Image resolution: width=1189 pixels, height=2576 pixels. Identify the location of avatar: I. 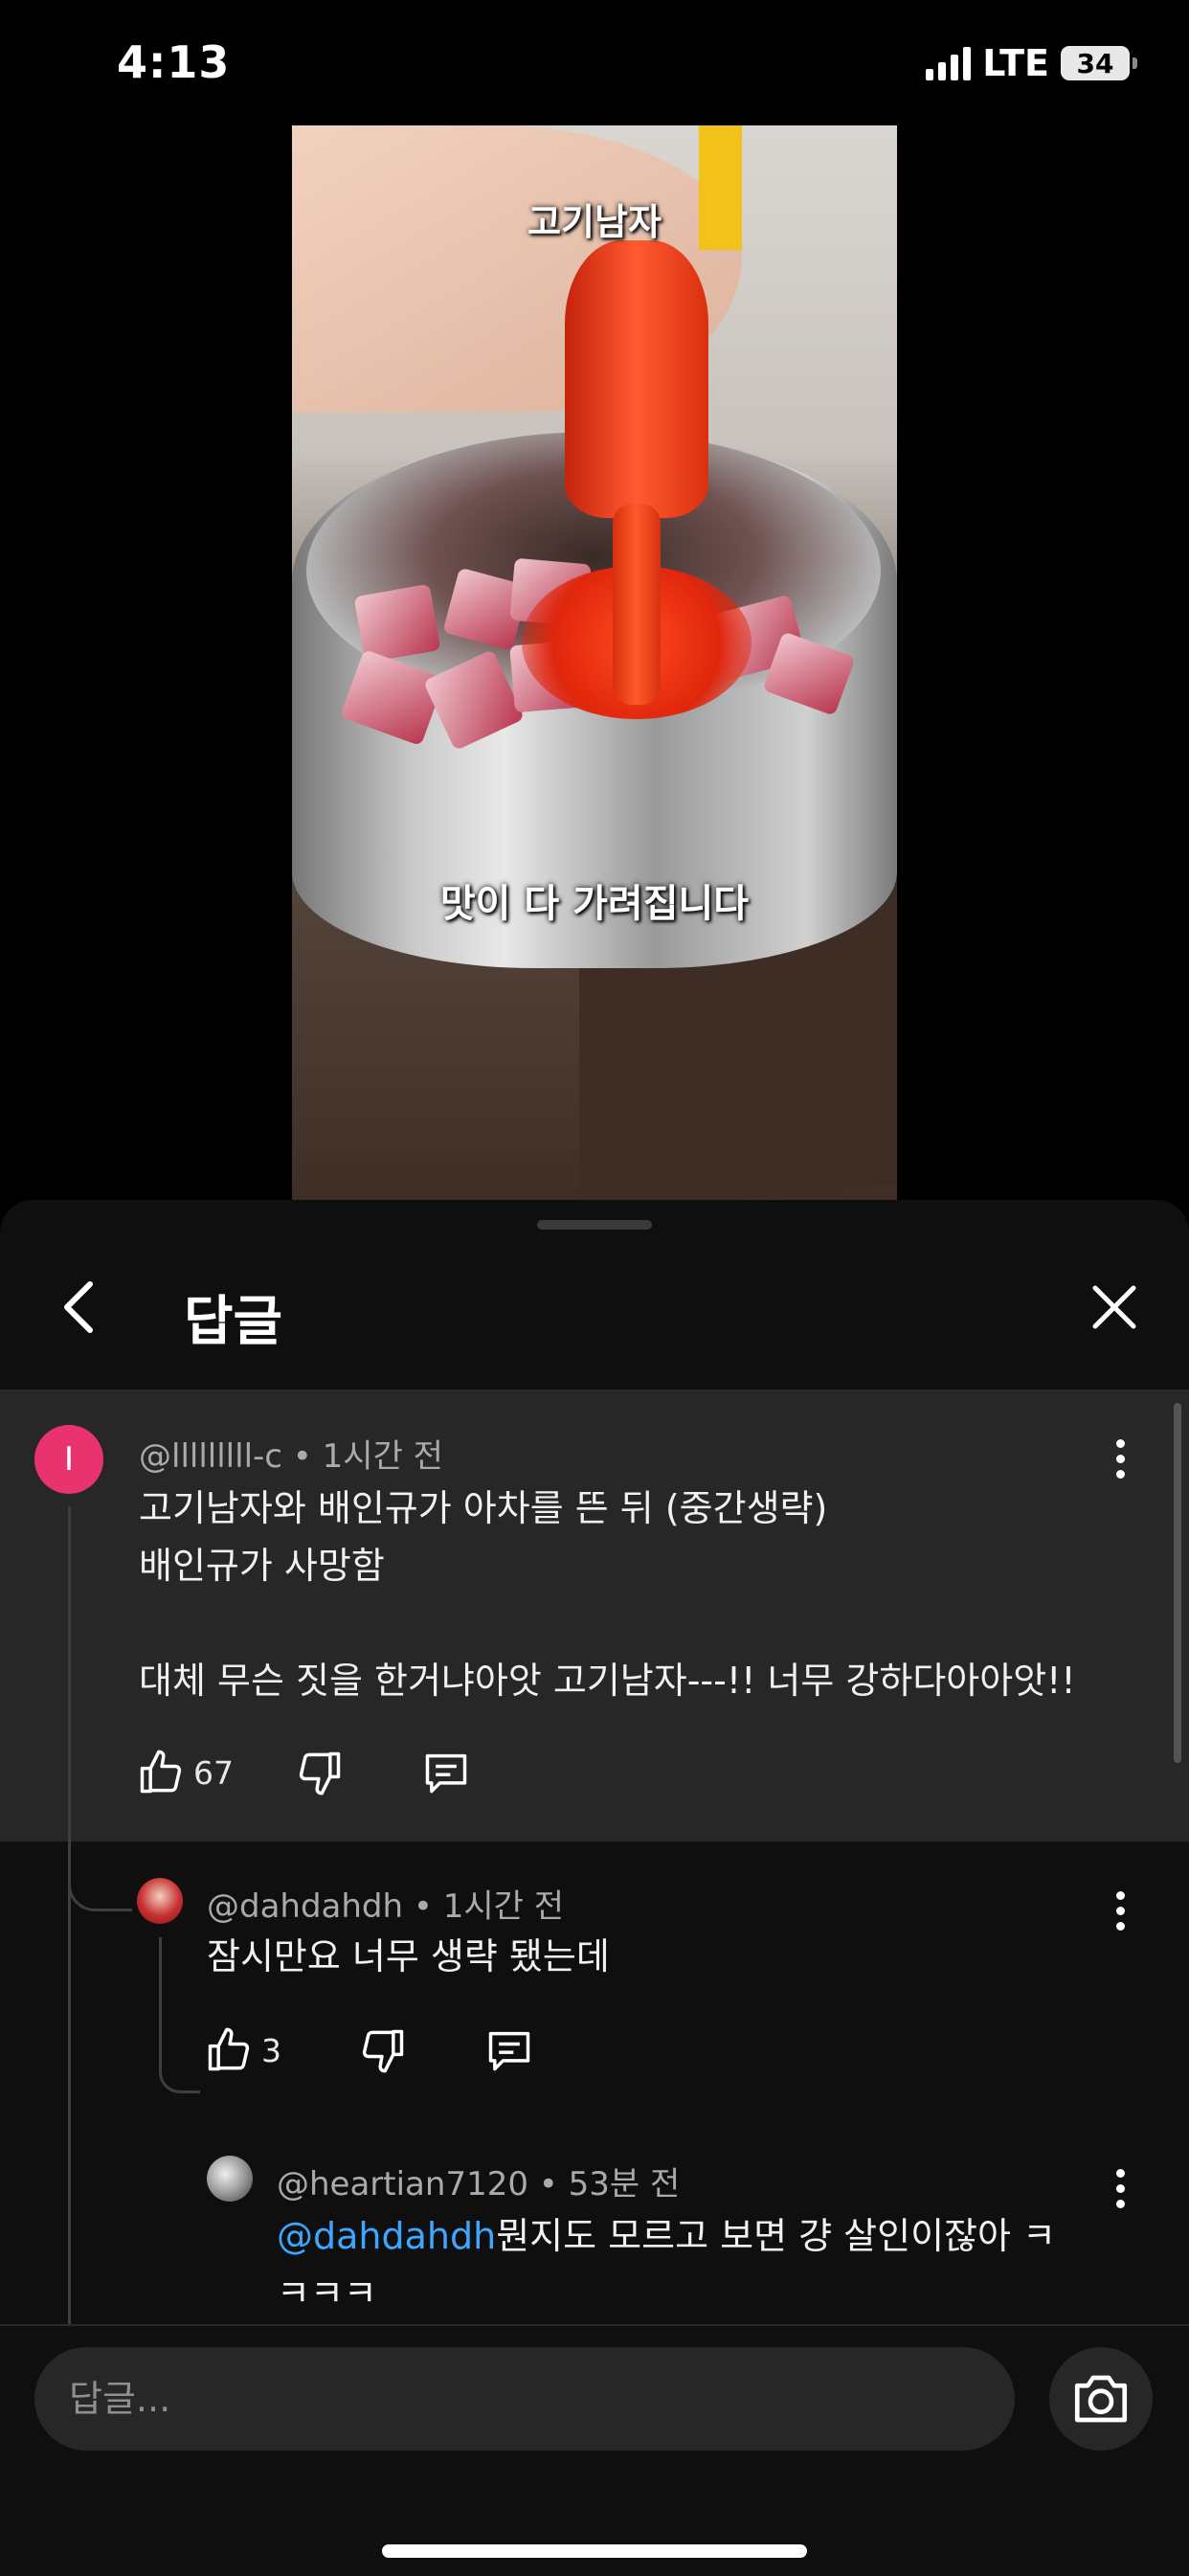
(68, 1459).